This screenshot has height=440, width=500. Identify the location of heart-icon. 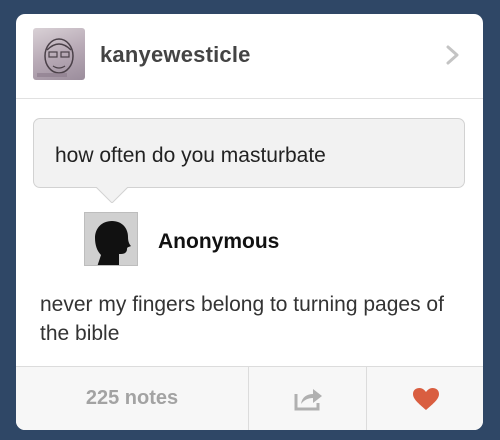
(426, 399).